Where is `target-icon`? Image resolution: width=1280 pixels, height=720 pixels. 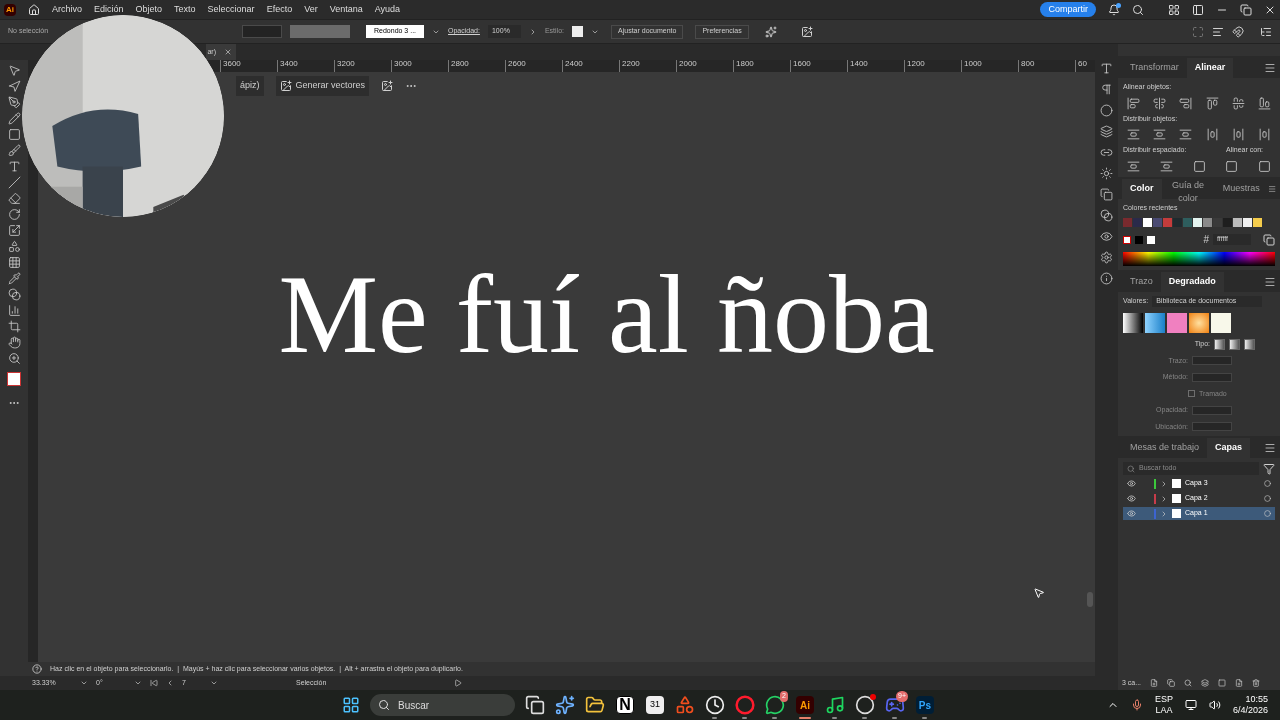
target-icon is located at coordinates (1267, 498).